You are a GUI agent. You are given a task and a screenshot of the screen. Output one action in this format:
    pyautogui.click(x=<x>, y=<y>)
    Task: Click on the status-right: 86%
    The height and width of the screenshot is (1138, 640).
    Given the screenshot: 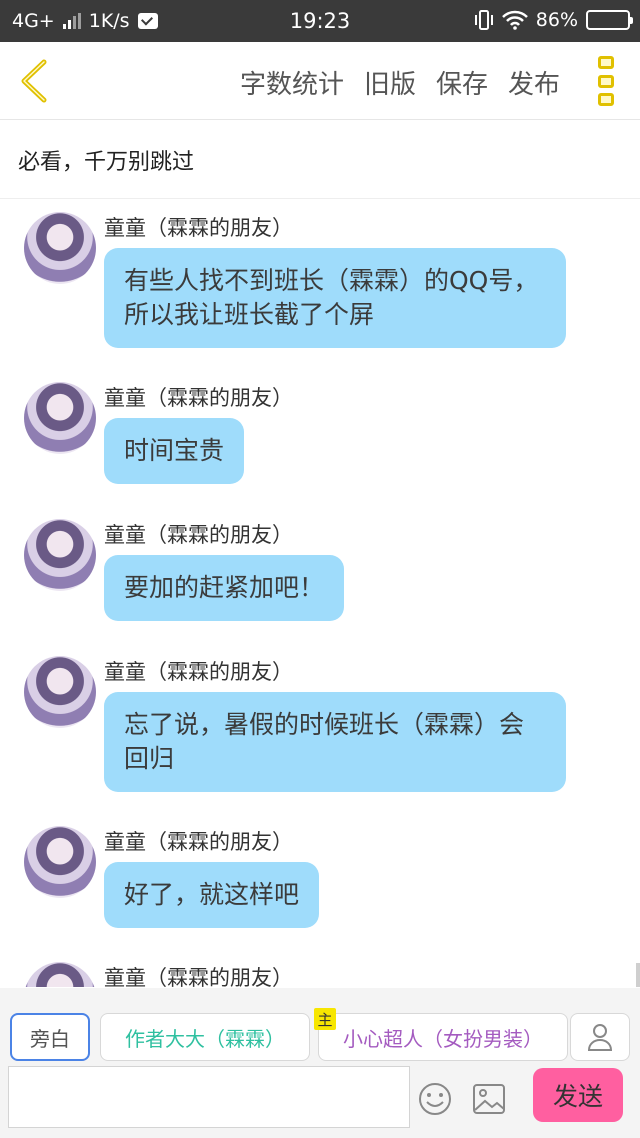 What is the action you would take?
    pyautogui.click(x=553, y=20)
    